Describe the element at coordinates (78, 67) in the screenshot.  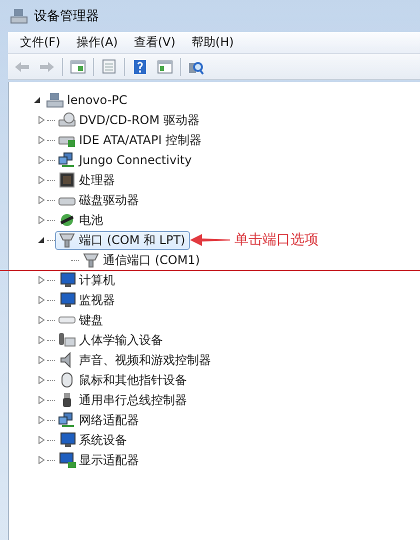
I see `window-pane-icon` at that location.